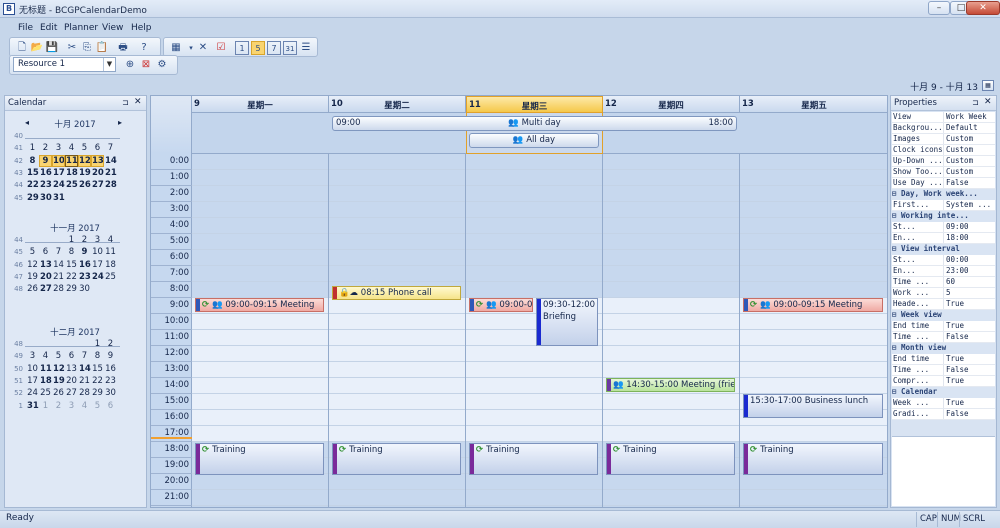 Image resolution: width=1000 pixels, height=528 pixels. I want to click on property-category: ⊟ Calendar, so click(943, 392).